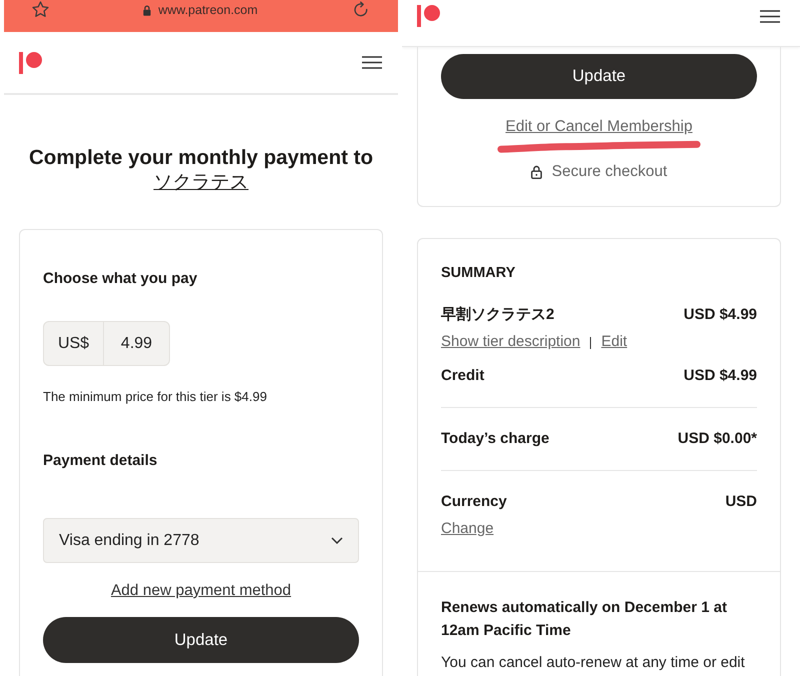  I want to click on summary-link: Edit, so click(614, 342).